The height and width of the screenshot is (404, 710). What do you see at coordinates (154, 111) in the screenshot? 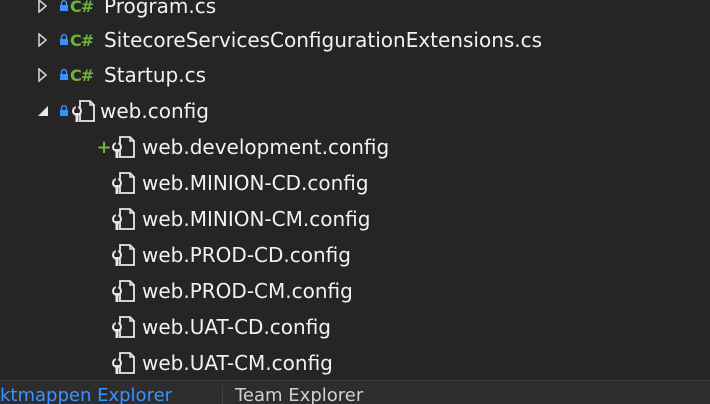
I see `tree-item-label: web.config` at bounding box center [154, 111].